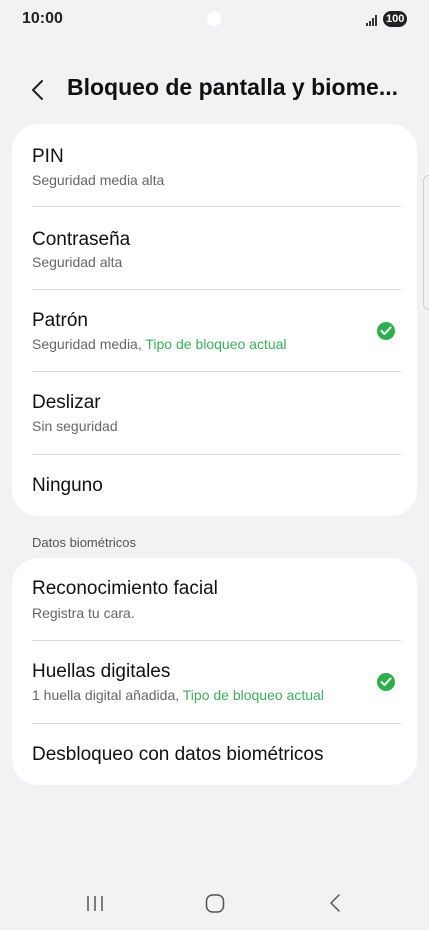 This screenshot has width=429, height=930. Describe the element at coordinates (336, 905) in the screenshot. I see `back-icon` at that location.